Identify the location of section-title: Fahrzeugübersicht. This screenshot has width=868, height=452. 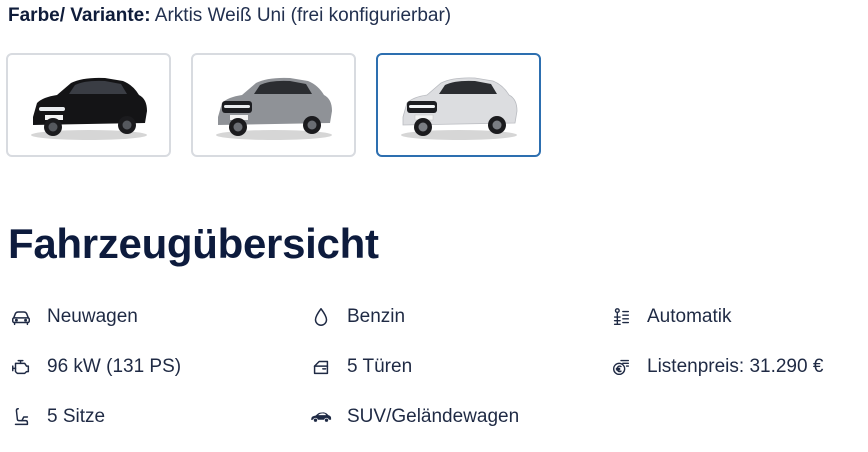
(193, 243).